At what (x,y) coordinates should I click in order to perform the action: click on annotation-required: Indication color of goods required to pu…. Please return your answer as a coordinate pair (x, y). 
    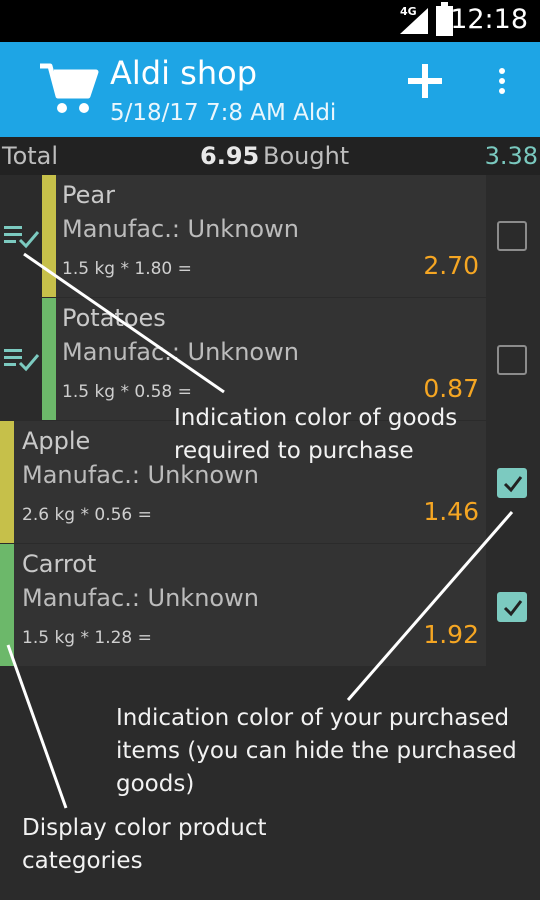
    Looking at the image, I should click on (316, 434).